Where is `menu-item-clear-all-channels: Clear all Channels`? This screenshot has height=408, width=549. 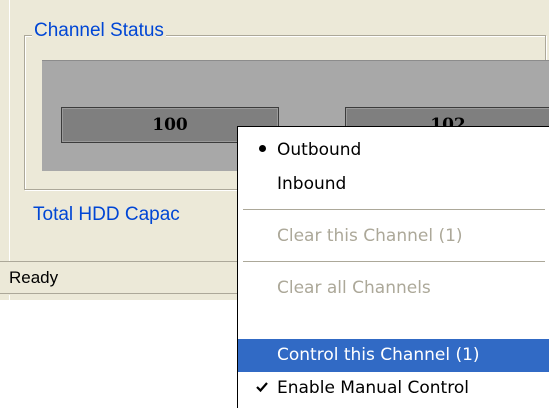
menu-item-clear-all-channels: Clear all Channels is located at coordinates (393, 288).